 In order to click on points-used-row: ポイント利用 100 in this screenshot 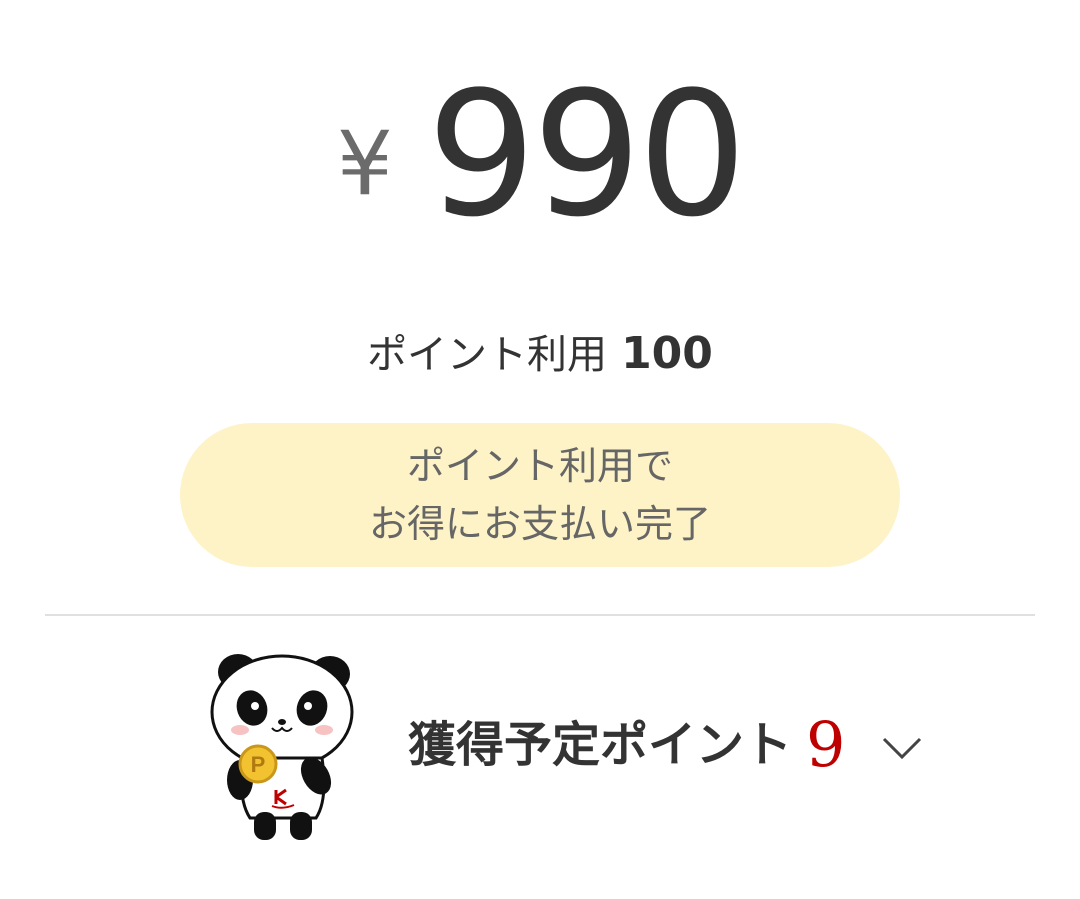, I will do `click(540, 354)`.